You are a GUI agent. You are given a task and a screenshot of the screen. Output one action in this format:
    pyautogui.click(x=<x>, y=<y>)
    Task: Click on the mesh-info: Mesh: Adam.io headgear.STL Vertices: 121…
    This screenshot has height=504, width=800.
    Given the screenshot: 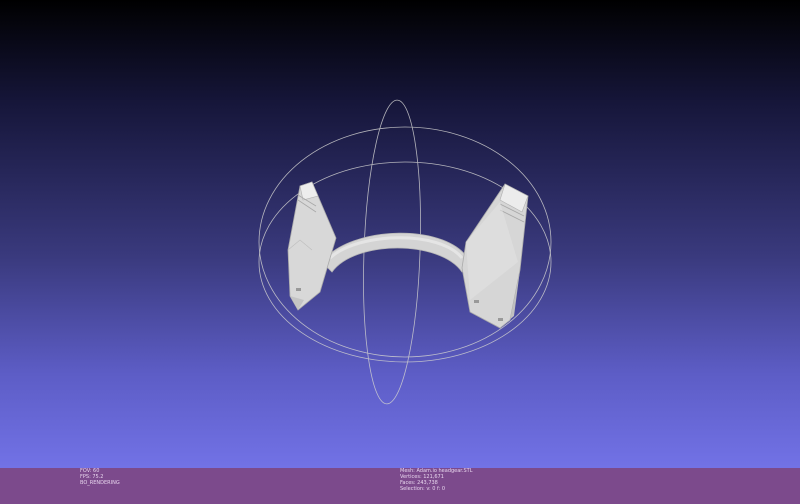 What is the action you would take?
    pyautogui.click(x=436, y=480)
    